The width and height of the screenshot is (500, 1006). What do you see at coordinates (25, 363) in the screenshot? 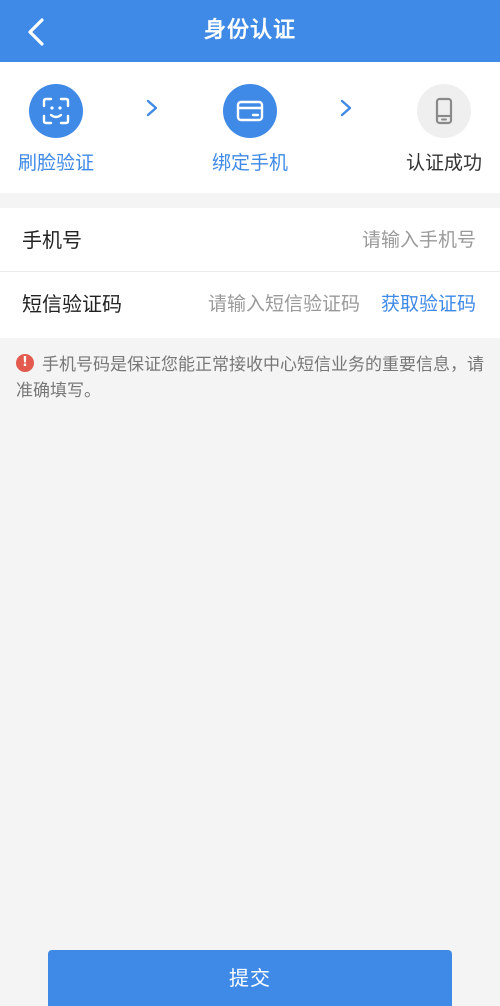
I see `exclamation-circle-icon: !` at bounding box center [25, 363].